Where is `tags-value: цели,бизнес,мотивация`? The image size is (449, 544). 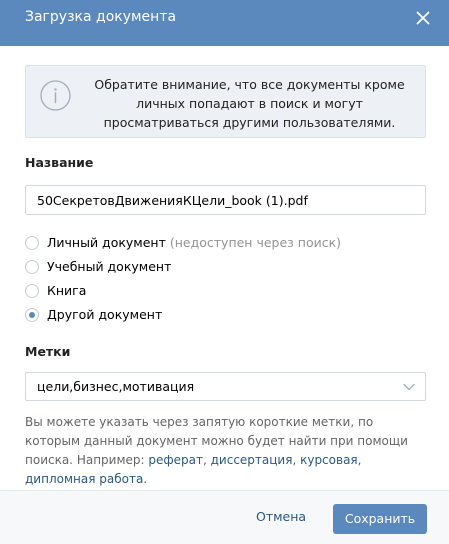
tags-value: цели,бизнес,мотивация is located at coordinates (116, 386).